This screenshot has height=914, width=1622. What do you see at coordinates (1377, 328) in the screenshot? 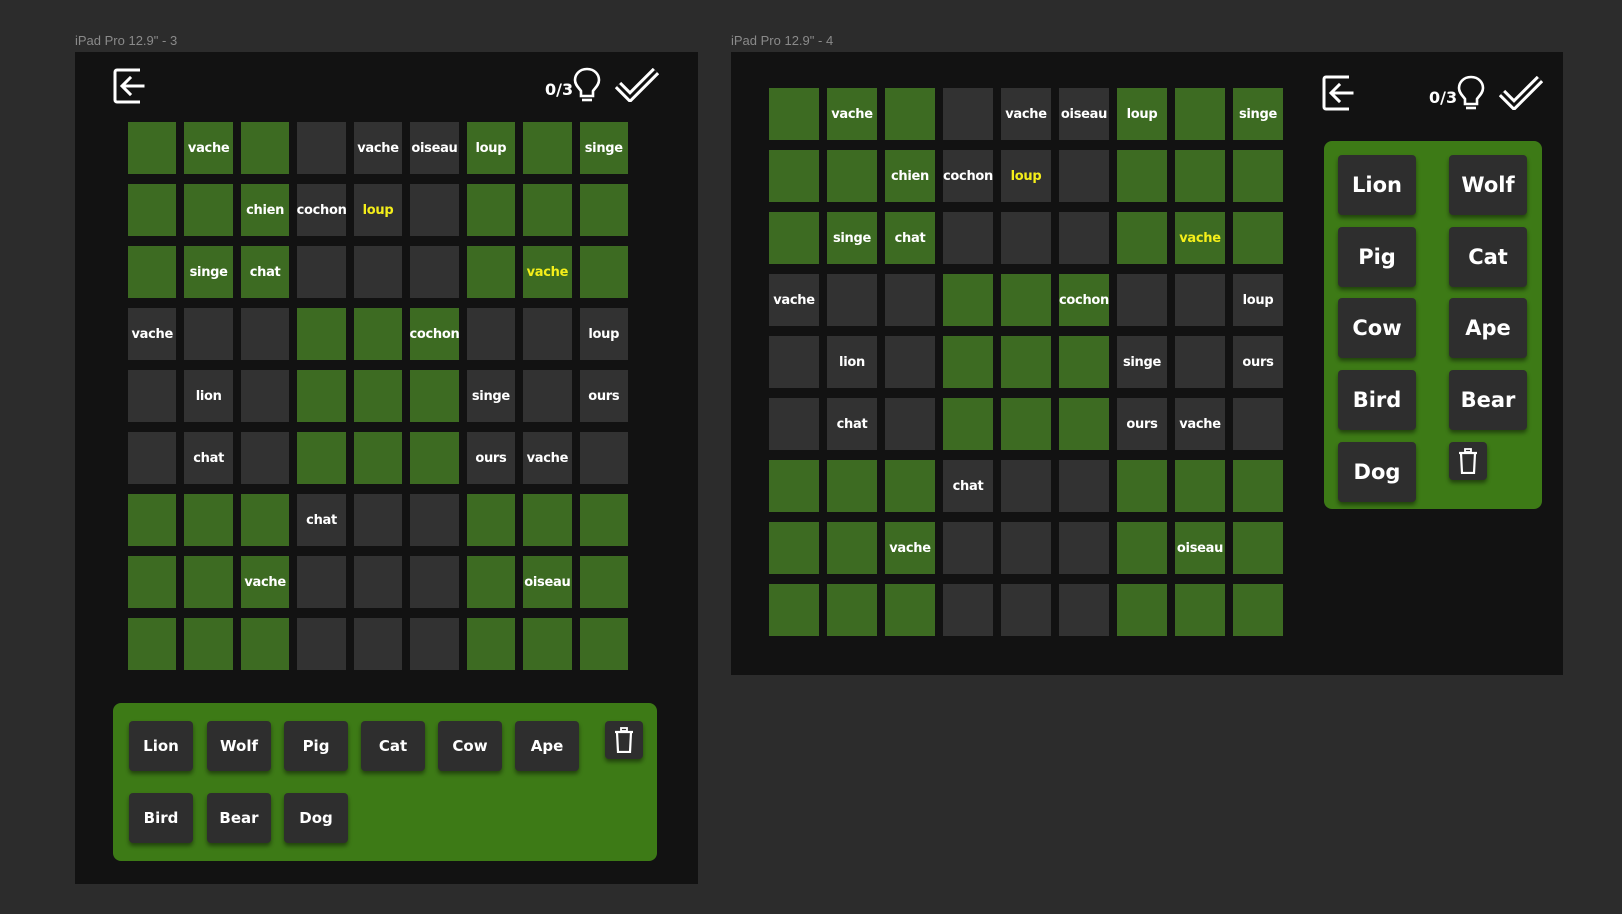
I see `word-button-cow: Cow` at bounding box center [1377, 328].